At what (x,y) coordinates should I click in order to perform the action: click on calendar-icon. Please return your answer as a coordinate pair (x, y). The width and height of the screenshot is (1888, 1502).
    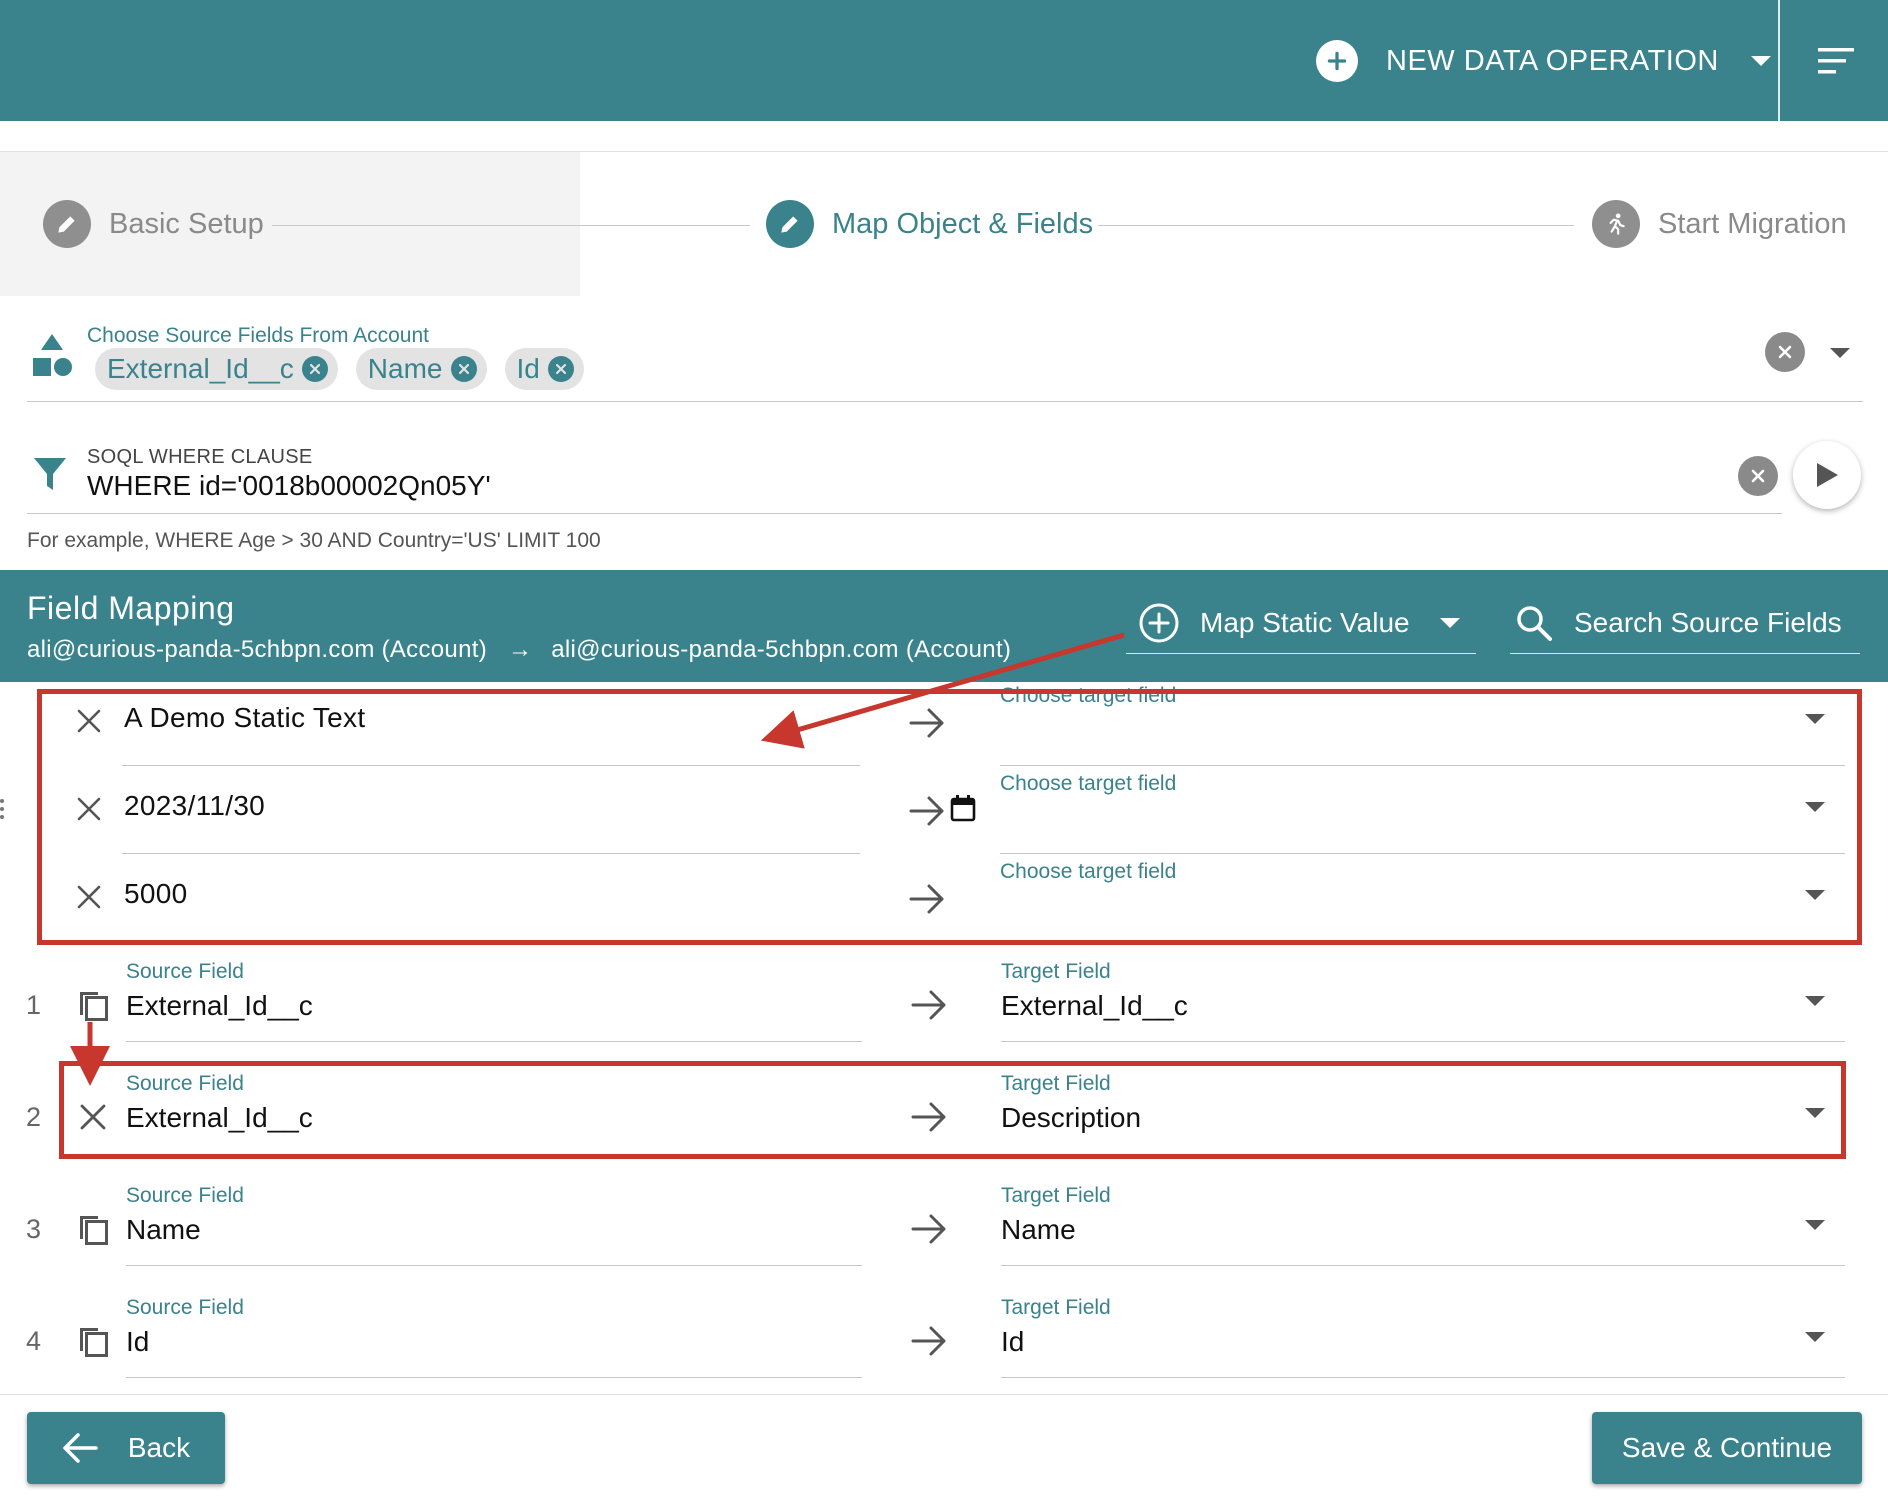
    Looking at the image, I should click on (963, 808).